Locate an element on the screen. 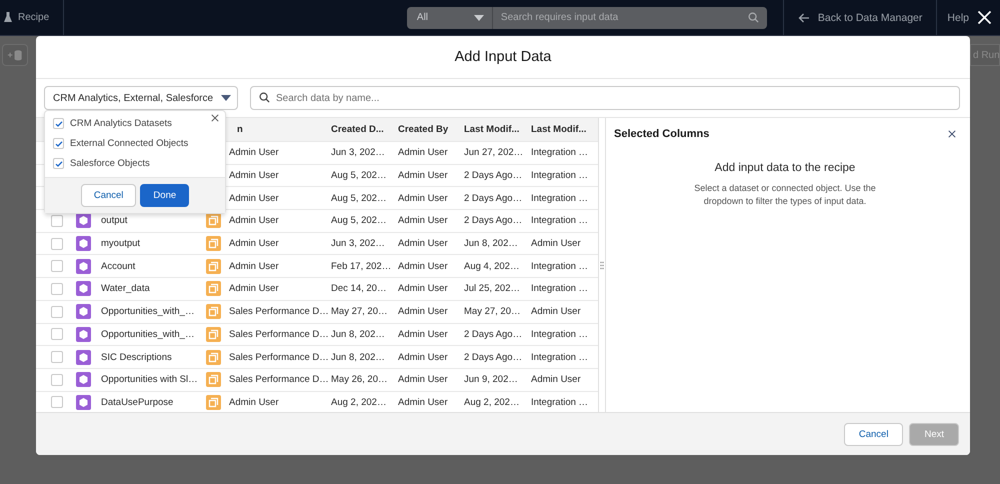 Image resolution: width=1000 pixels, height=484 pixels. scope-select: All is located at coordinates (449, 17).